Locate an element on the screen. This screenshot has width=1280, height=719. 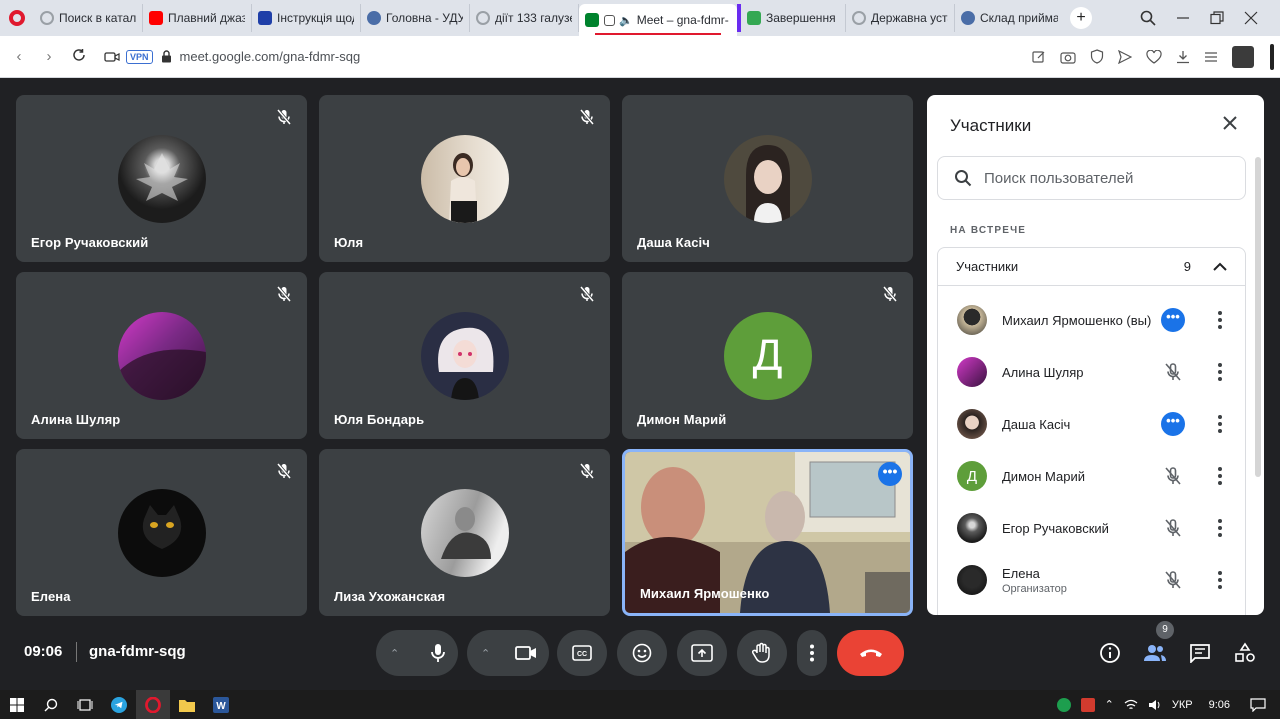
more-options-icon: ••• is located at coordinates (890, 474).